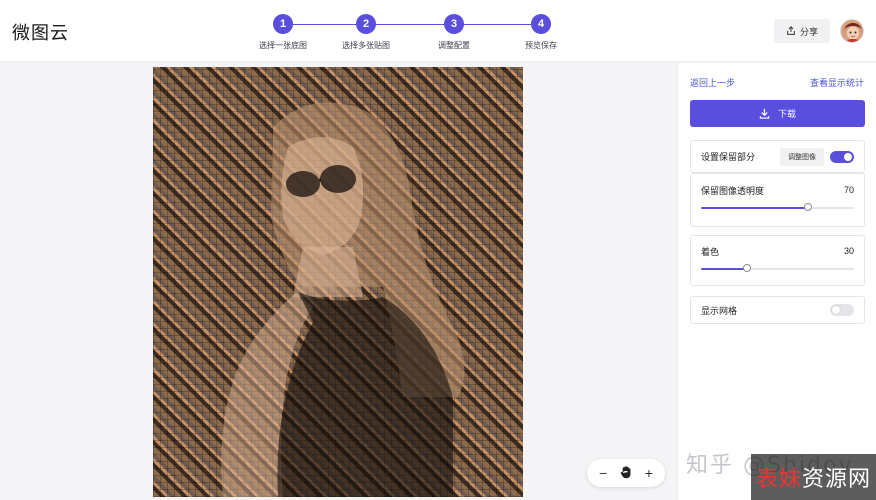  Describe the element at coordinates (842, 310) in the screenshot. I see `grid-toggle` at that location.